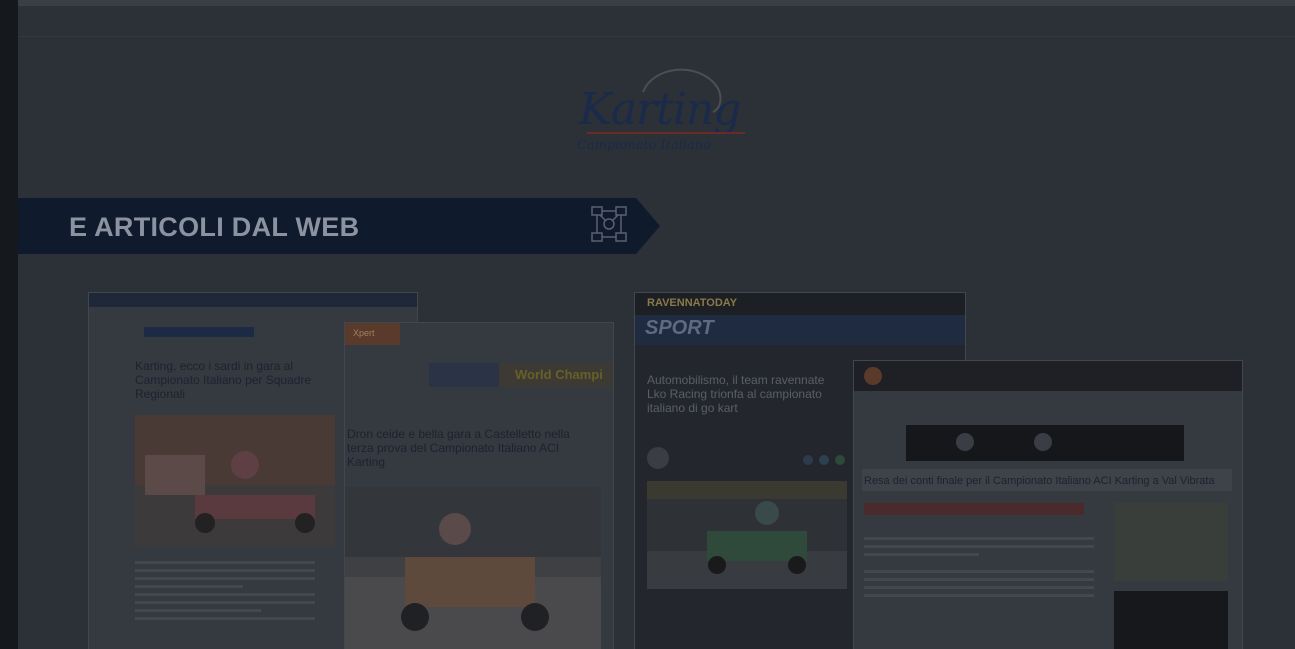 The height and width of the screenshot is (649, 1295). I want to click on whatsapp-icon, so click(840, 460).